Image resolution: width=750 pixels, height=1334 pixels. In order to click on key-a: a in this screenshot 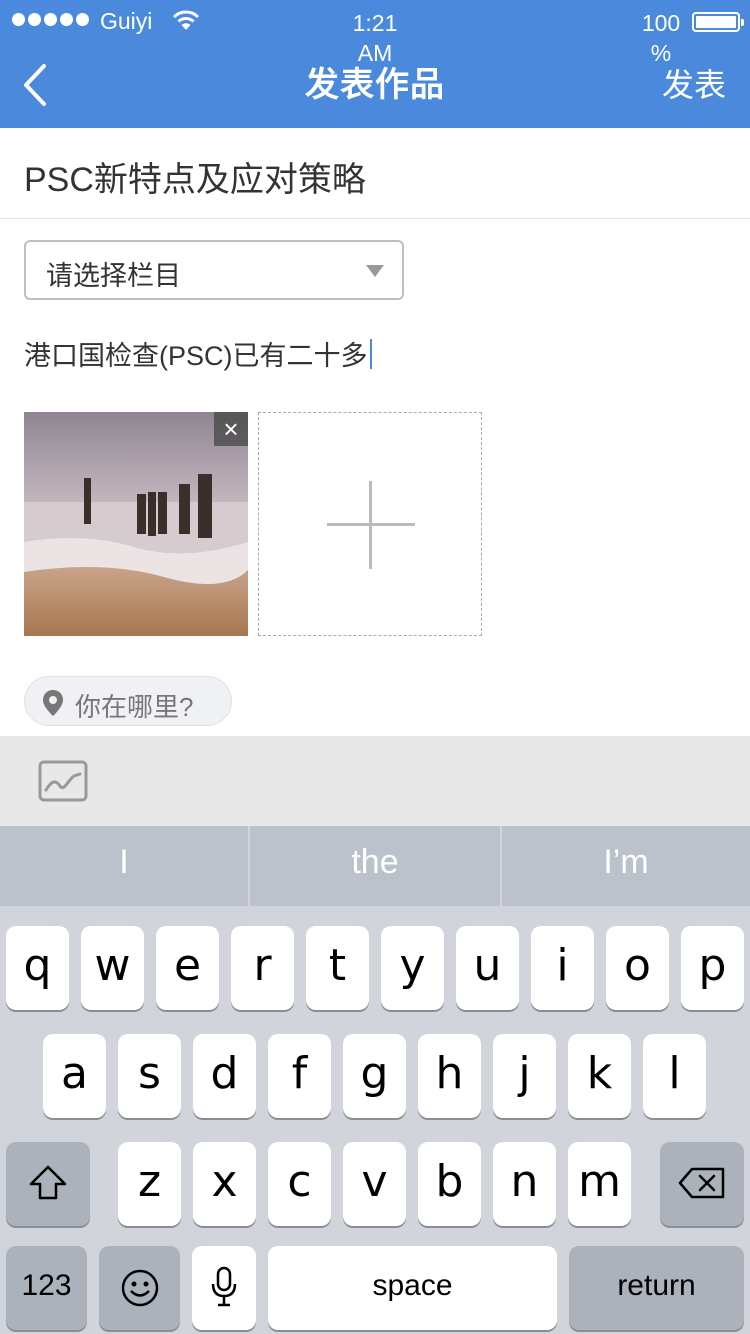, I will do `click(74, 1076)`.